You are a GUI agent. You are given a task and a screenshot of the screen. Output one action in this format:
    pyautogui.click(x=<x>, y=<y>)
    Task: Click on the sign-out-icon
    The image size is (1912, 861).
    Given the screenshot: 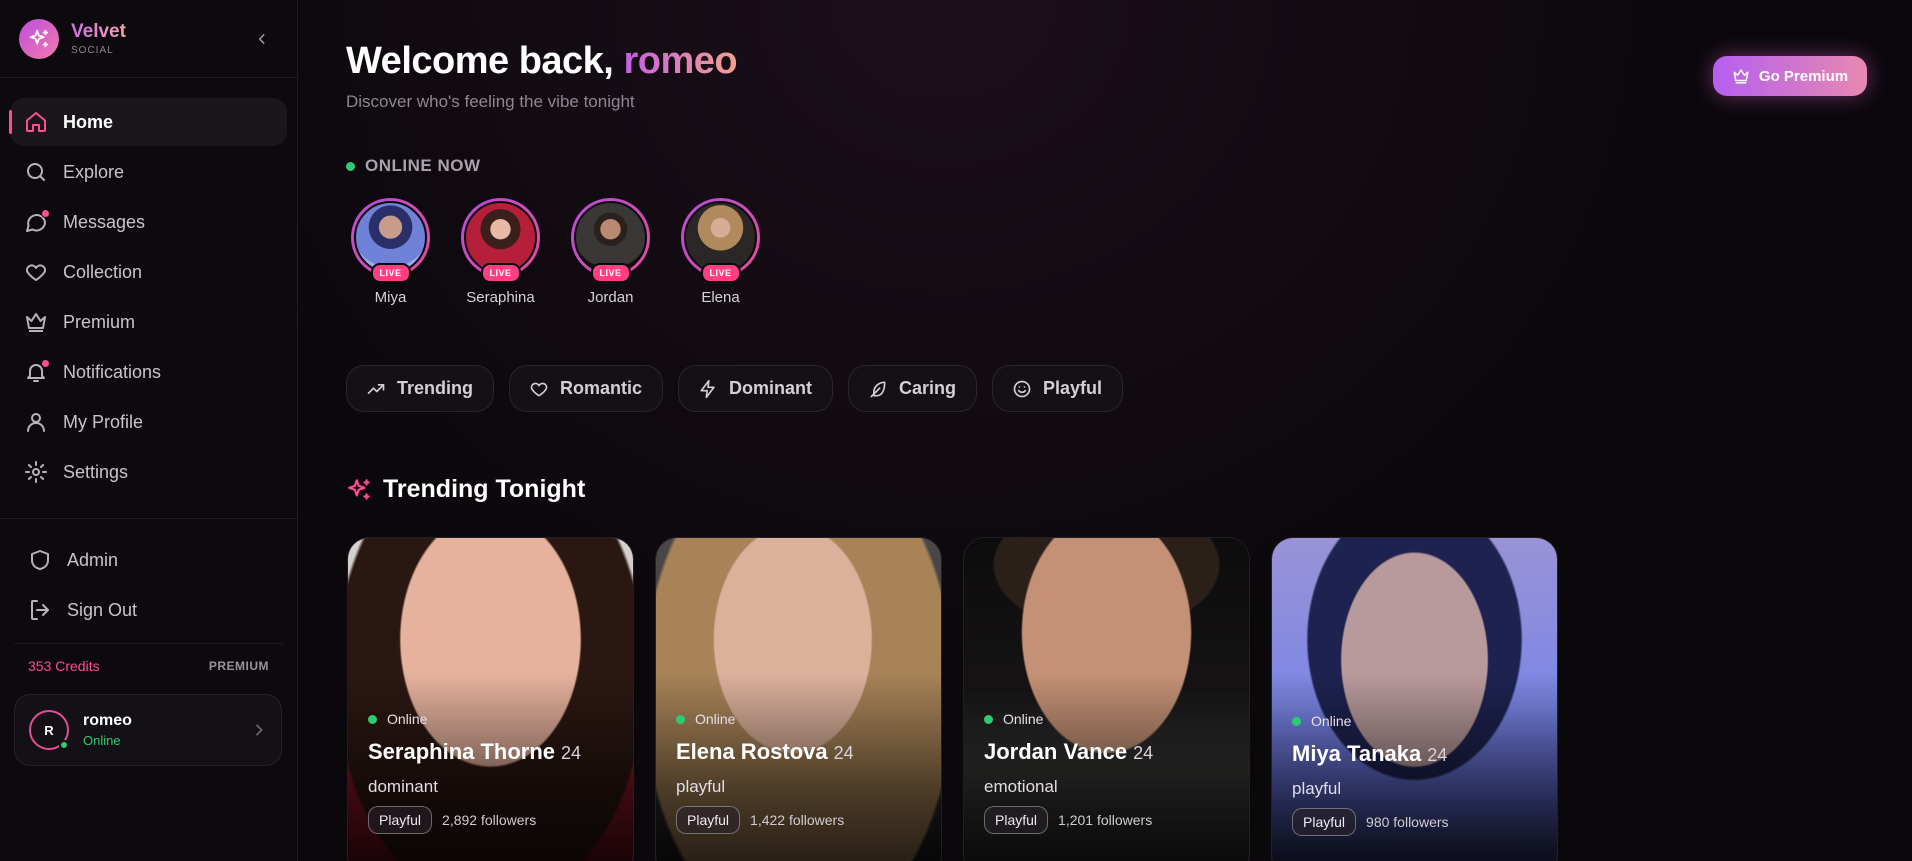 What is the action you would take?
    pyautogui.click(x=40, y=610)
    